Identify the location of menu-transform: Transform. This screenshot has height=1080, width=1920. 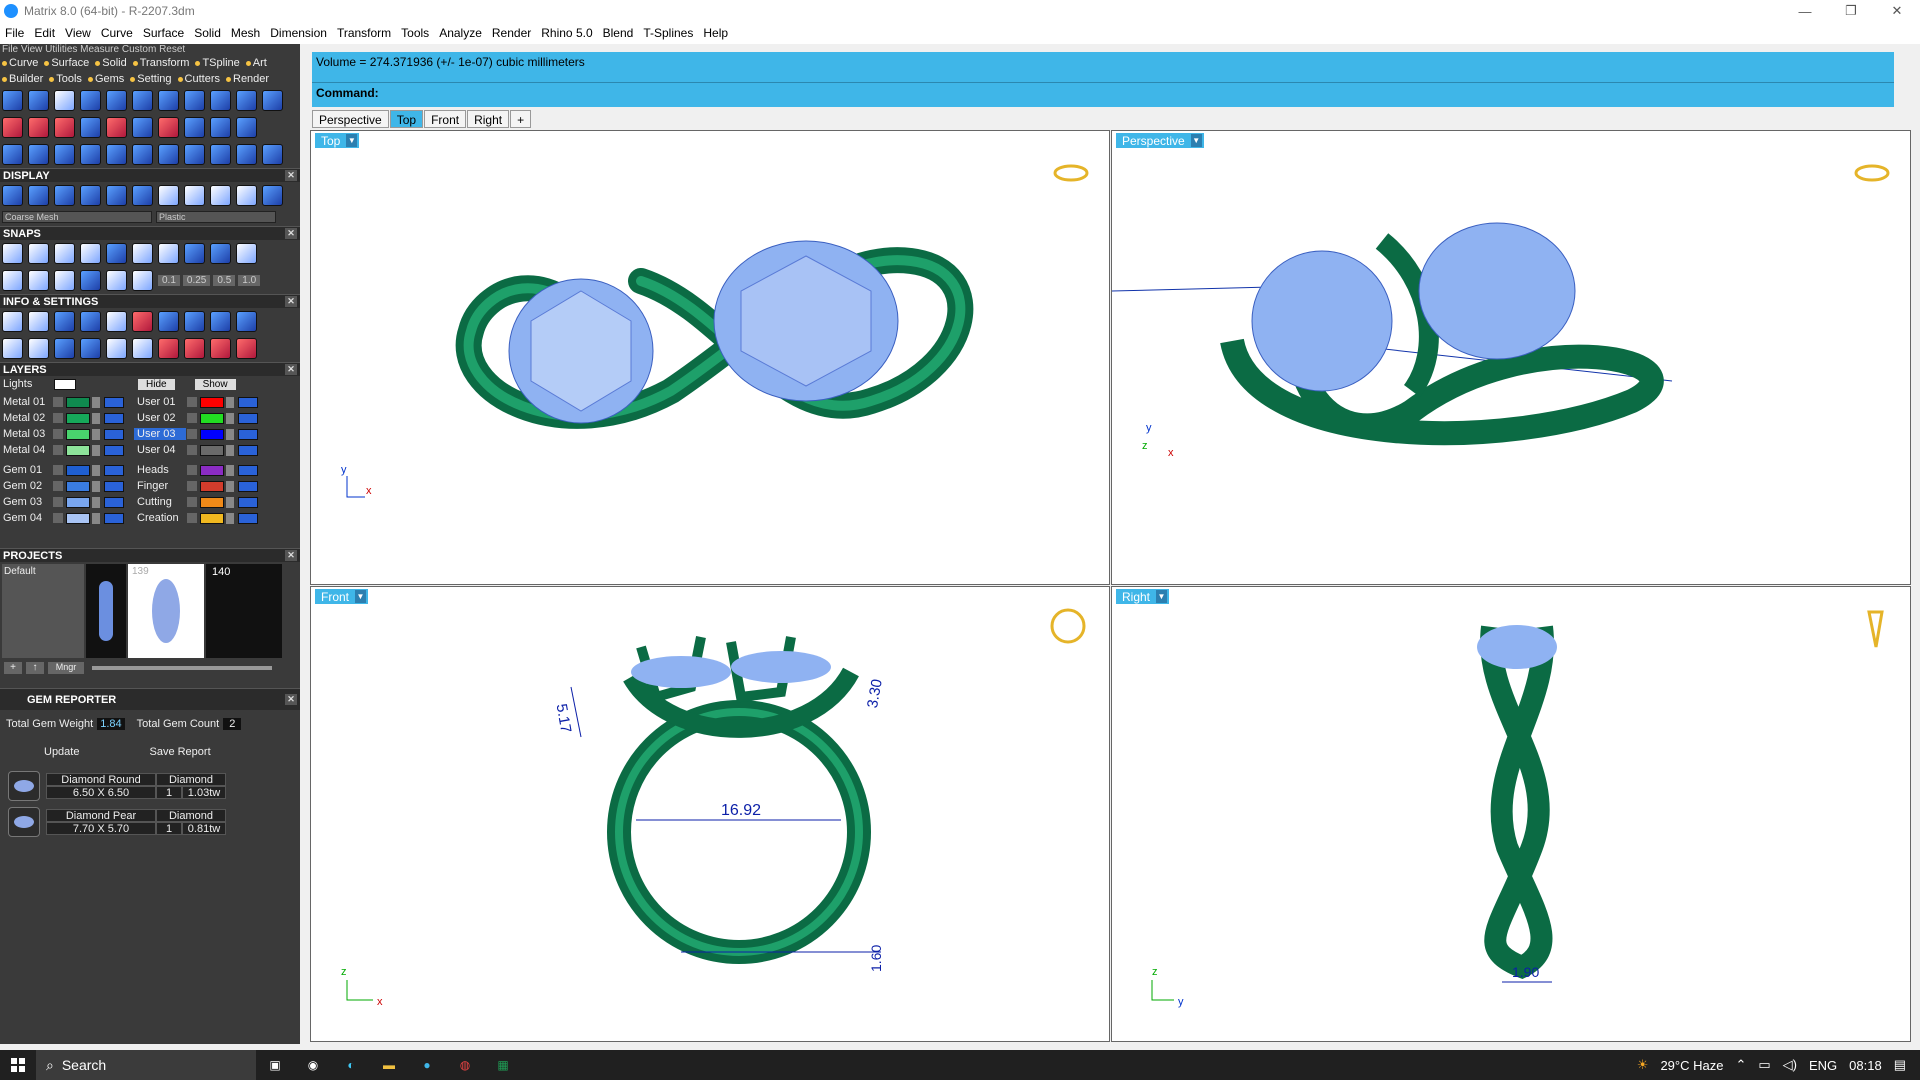
(364, 33).